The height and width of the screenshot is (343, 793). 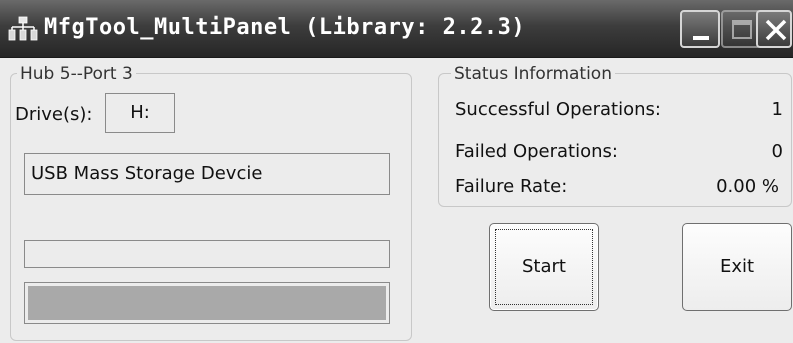 I want to click on maximize-button, so click(x=741, y=29).